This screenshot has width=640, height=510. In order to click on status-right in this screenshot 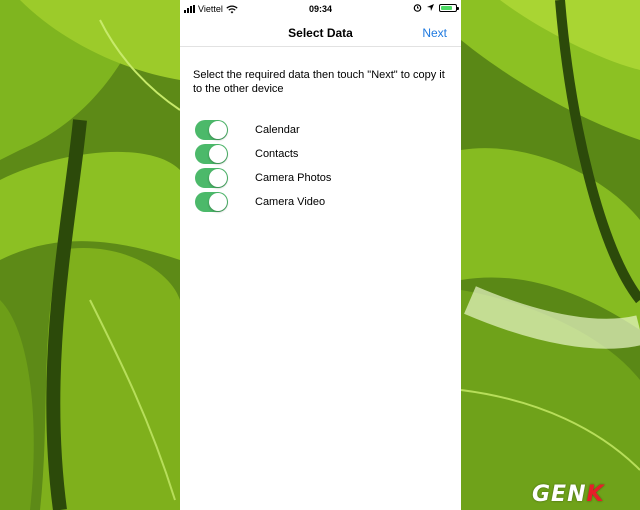, I will do `click(436, 7)`.